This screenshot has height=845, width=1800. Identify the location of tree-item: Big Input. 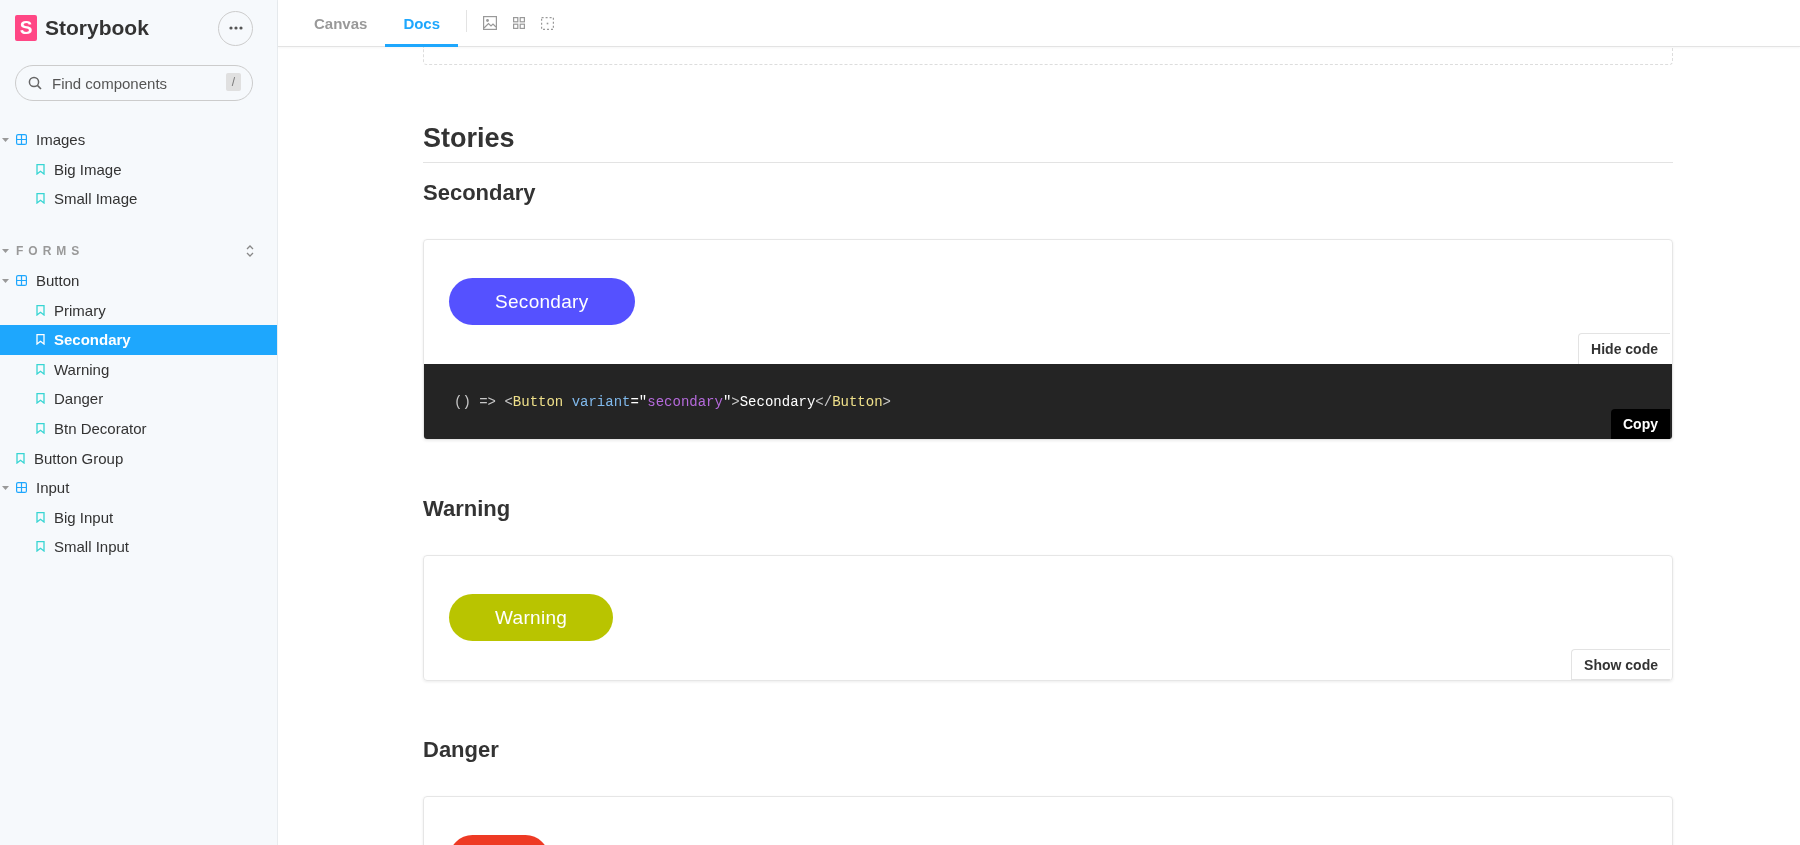
(138, 517).